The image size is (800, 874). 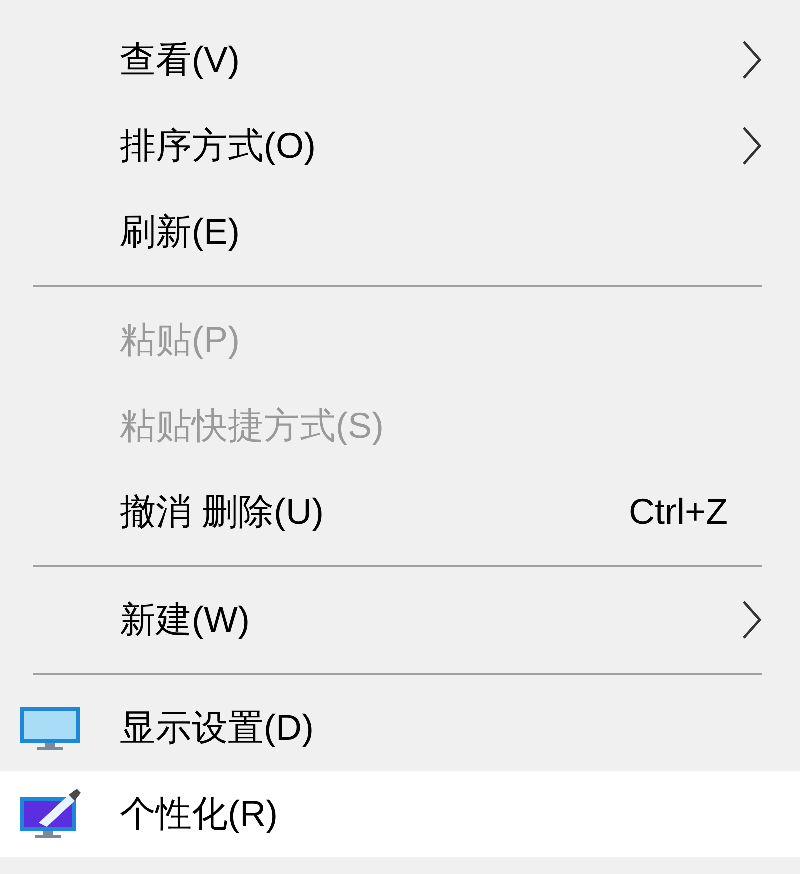 What do you see at coordinates (678, 512) in the screenshot?
I see `shortcut-label: Ctrl+Z` at bounding box center [678, 512].